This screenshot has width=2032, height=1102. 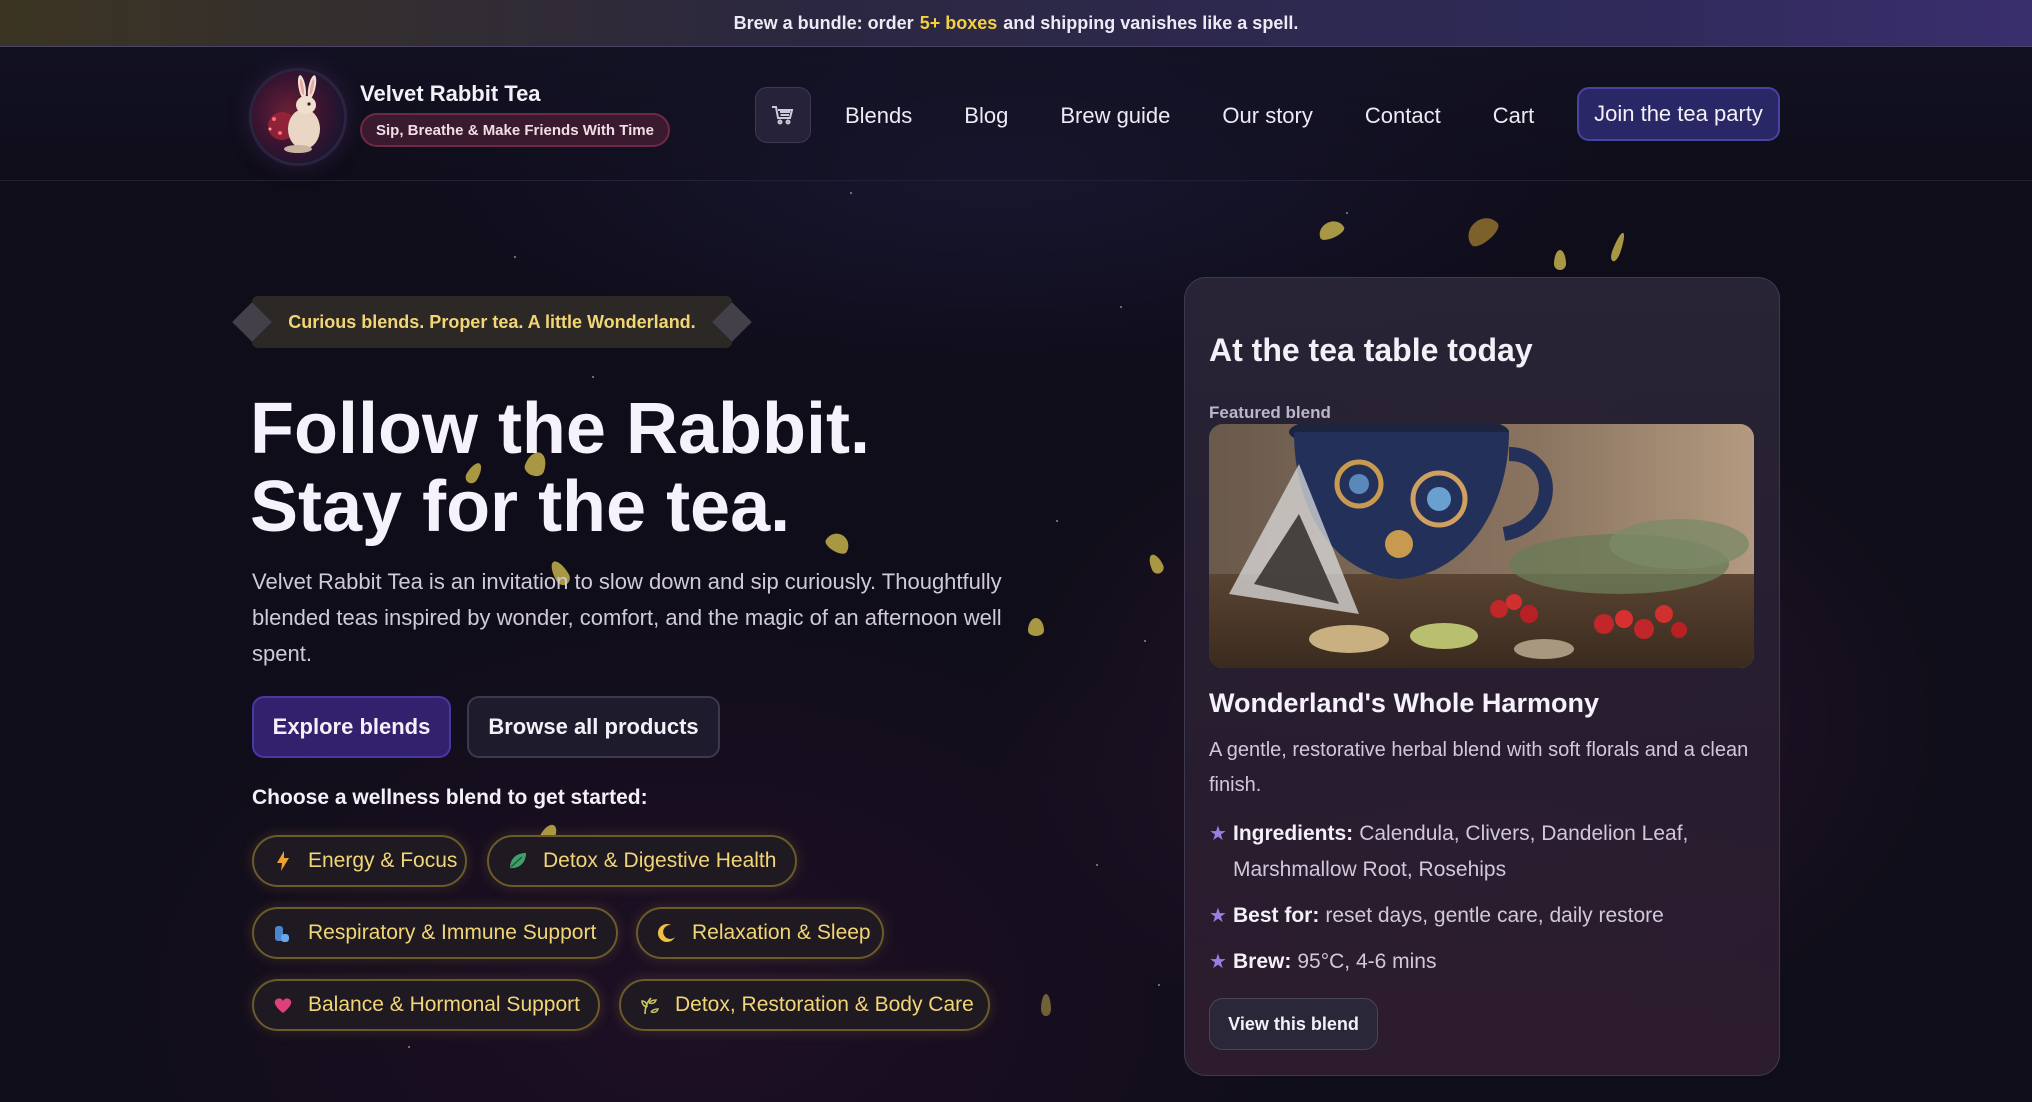 I want to click on featured-blend-name: Wonderland's Whole Harmony, so click(x=1404, y=703).